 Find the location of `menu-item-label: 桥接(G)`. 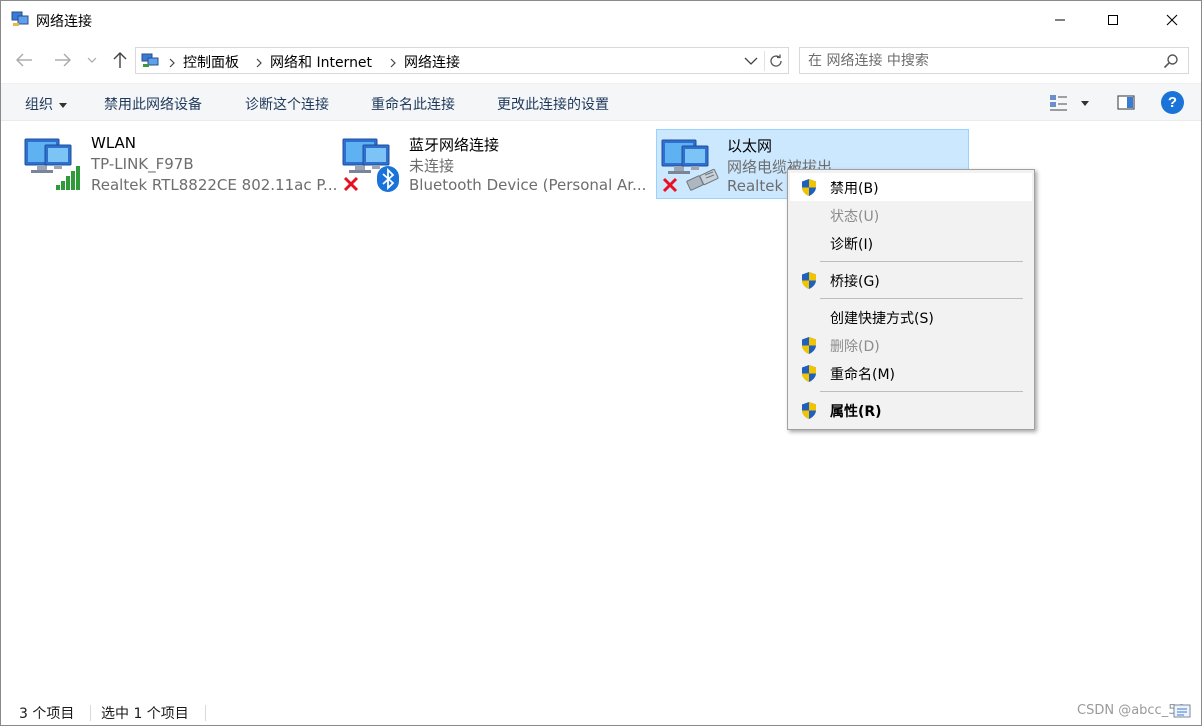

menu-item-label: 桥接(G) is located at coordinates (855, 282).